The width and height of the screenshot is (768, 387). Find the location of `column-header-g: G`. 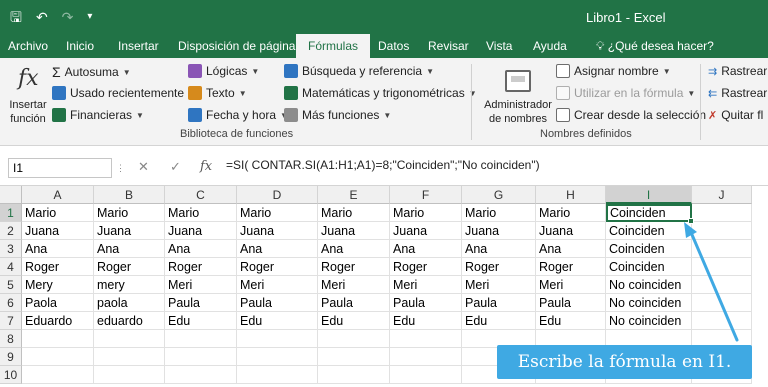

column-header-g: G is located at coordinates (499, 195).